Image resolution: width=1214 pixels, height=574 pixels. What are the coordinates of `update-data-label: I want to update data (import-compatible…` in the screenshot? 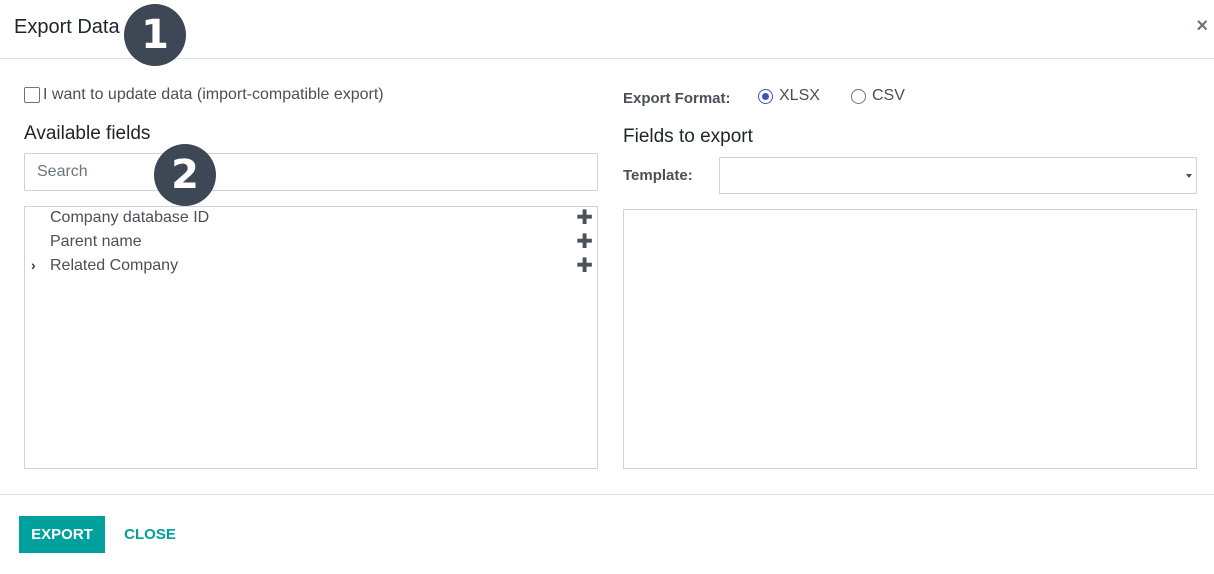 It's located at (213, 94).